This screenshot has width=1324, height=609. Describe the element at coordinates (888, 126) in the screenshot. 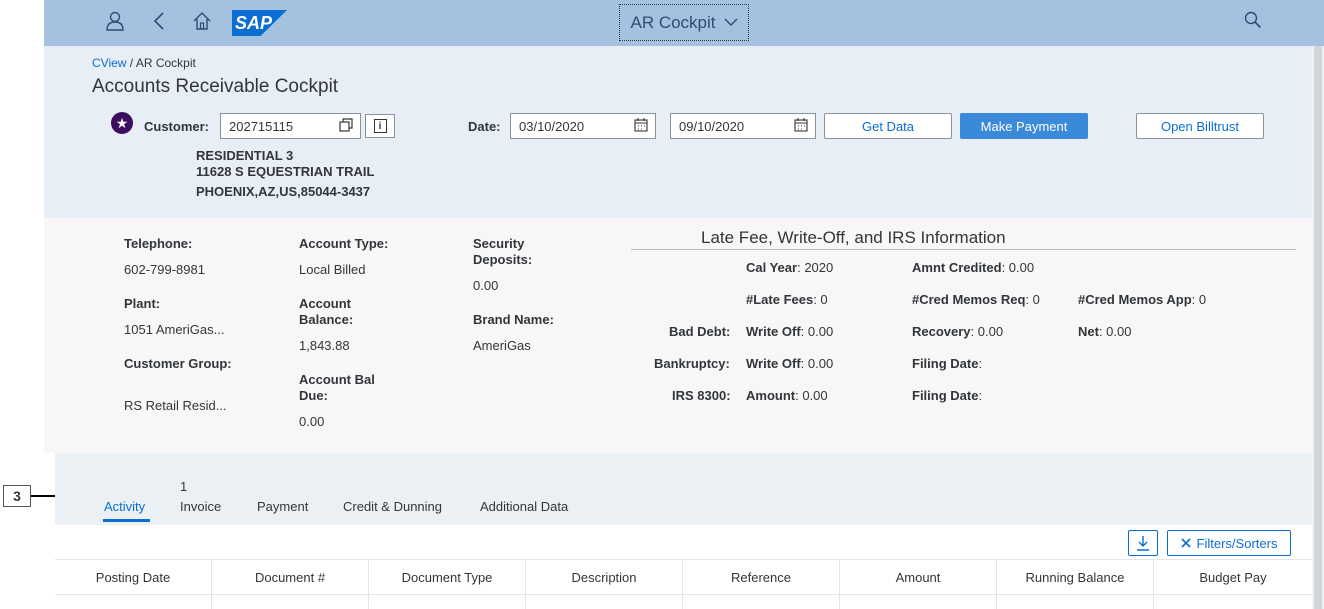

I see `get-data-button: Get Data` at that location.